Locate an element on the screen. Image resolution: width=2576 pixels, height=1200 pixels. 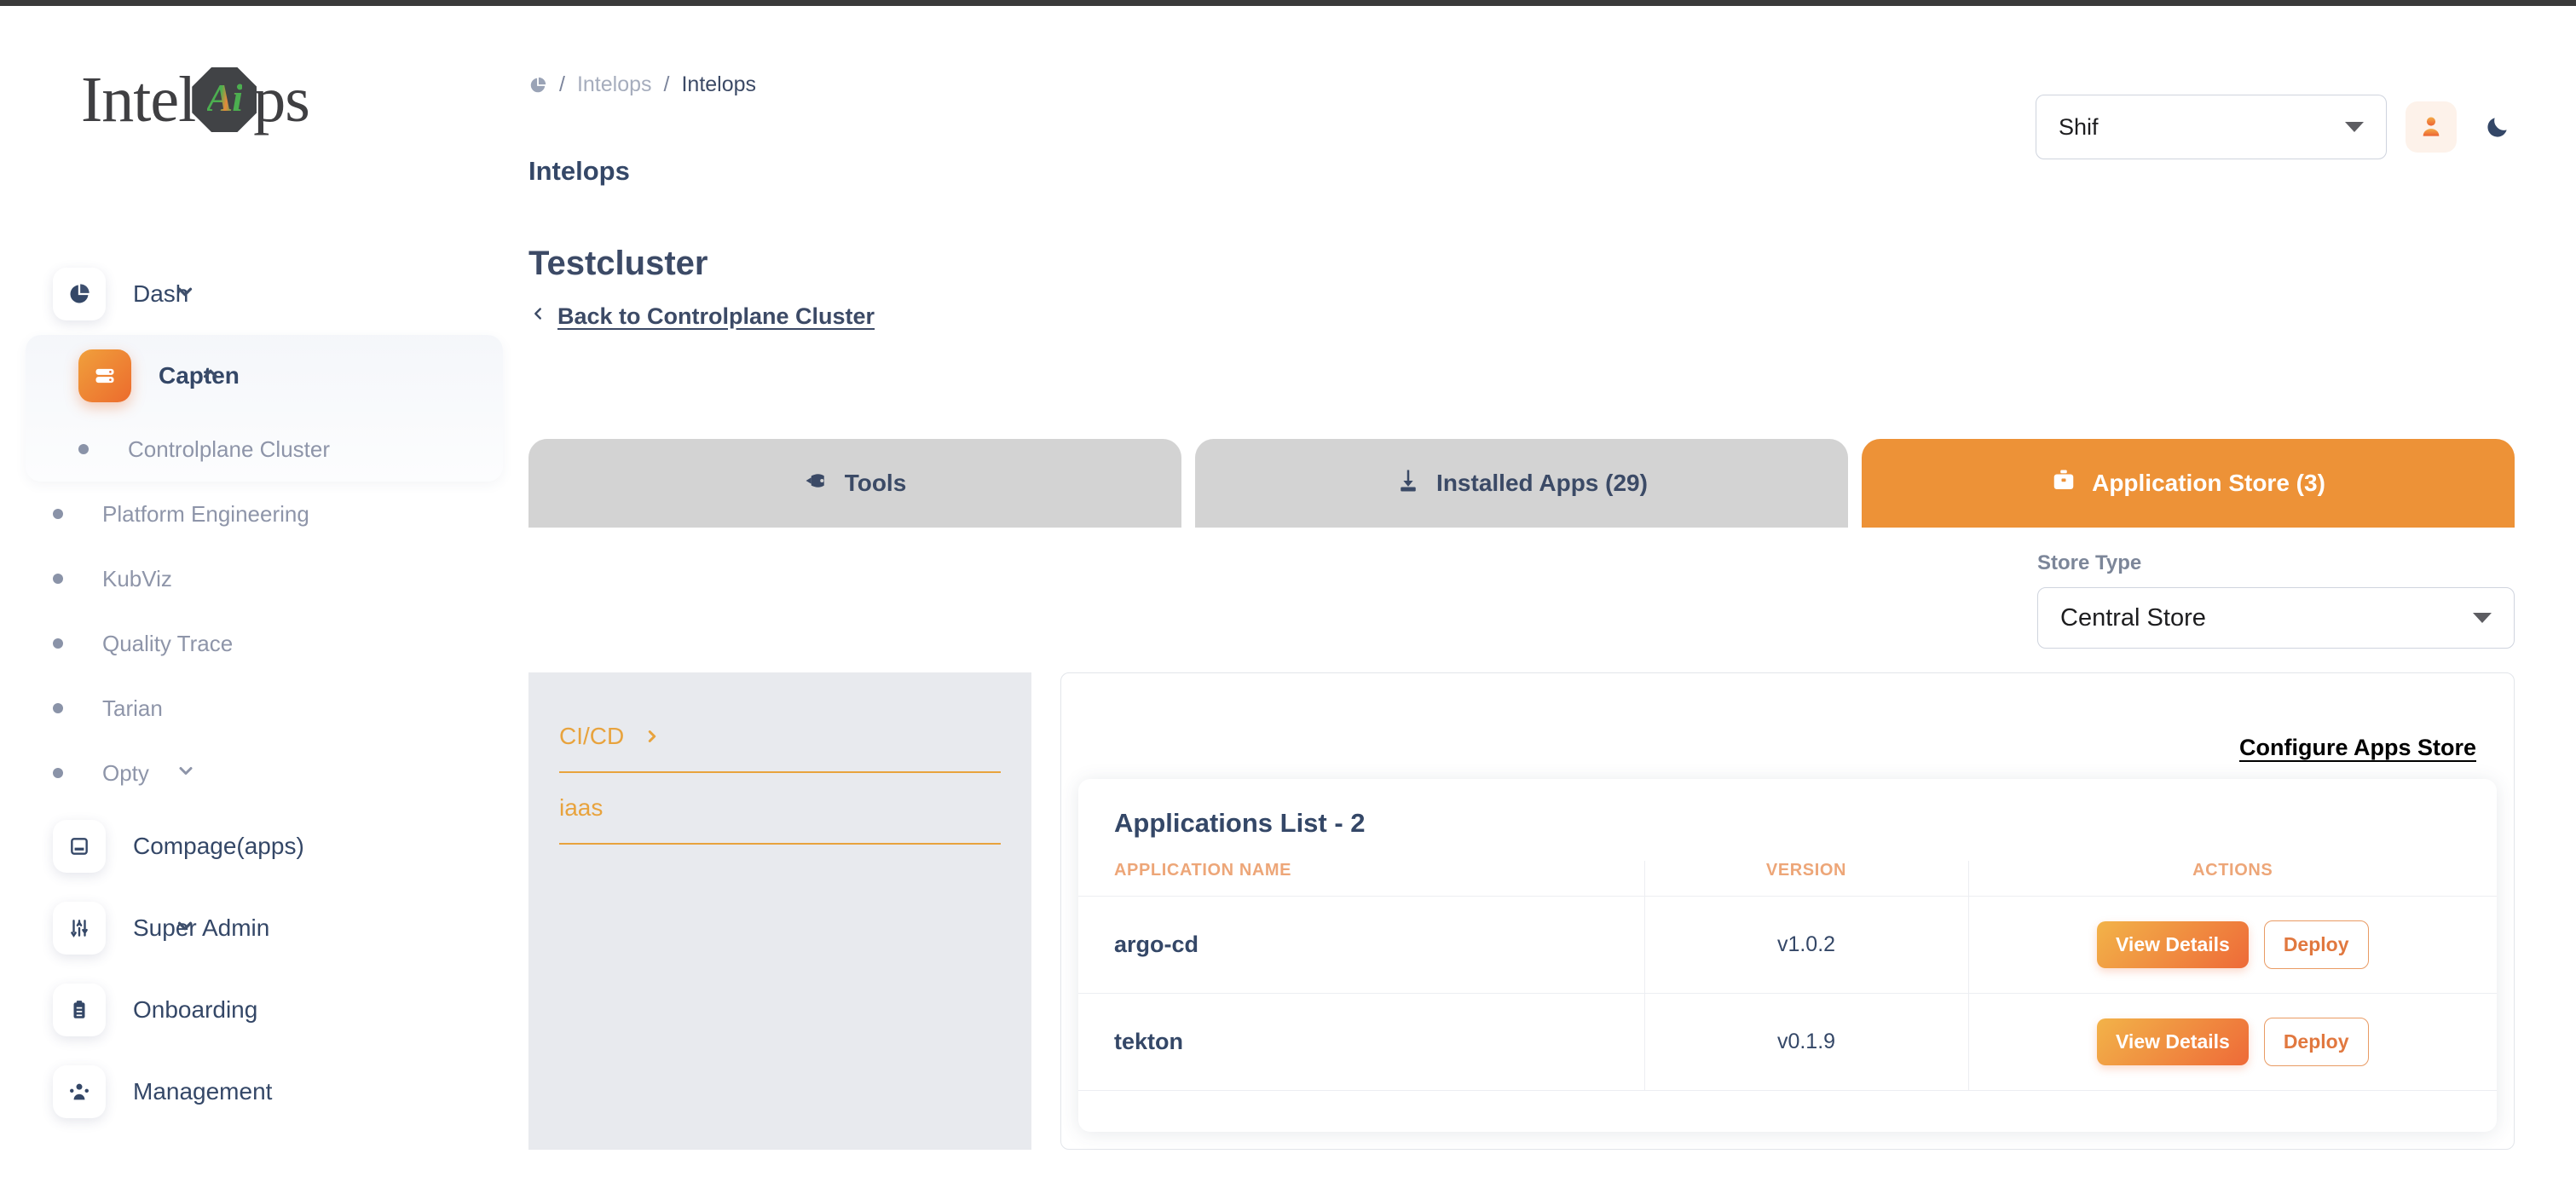
store-type-field: Store Type Central Store is located at coordinates (2276, 600).